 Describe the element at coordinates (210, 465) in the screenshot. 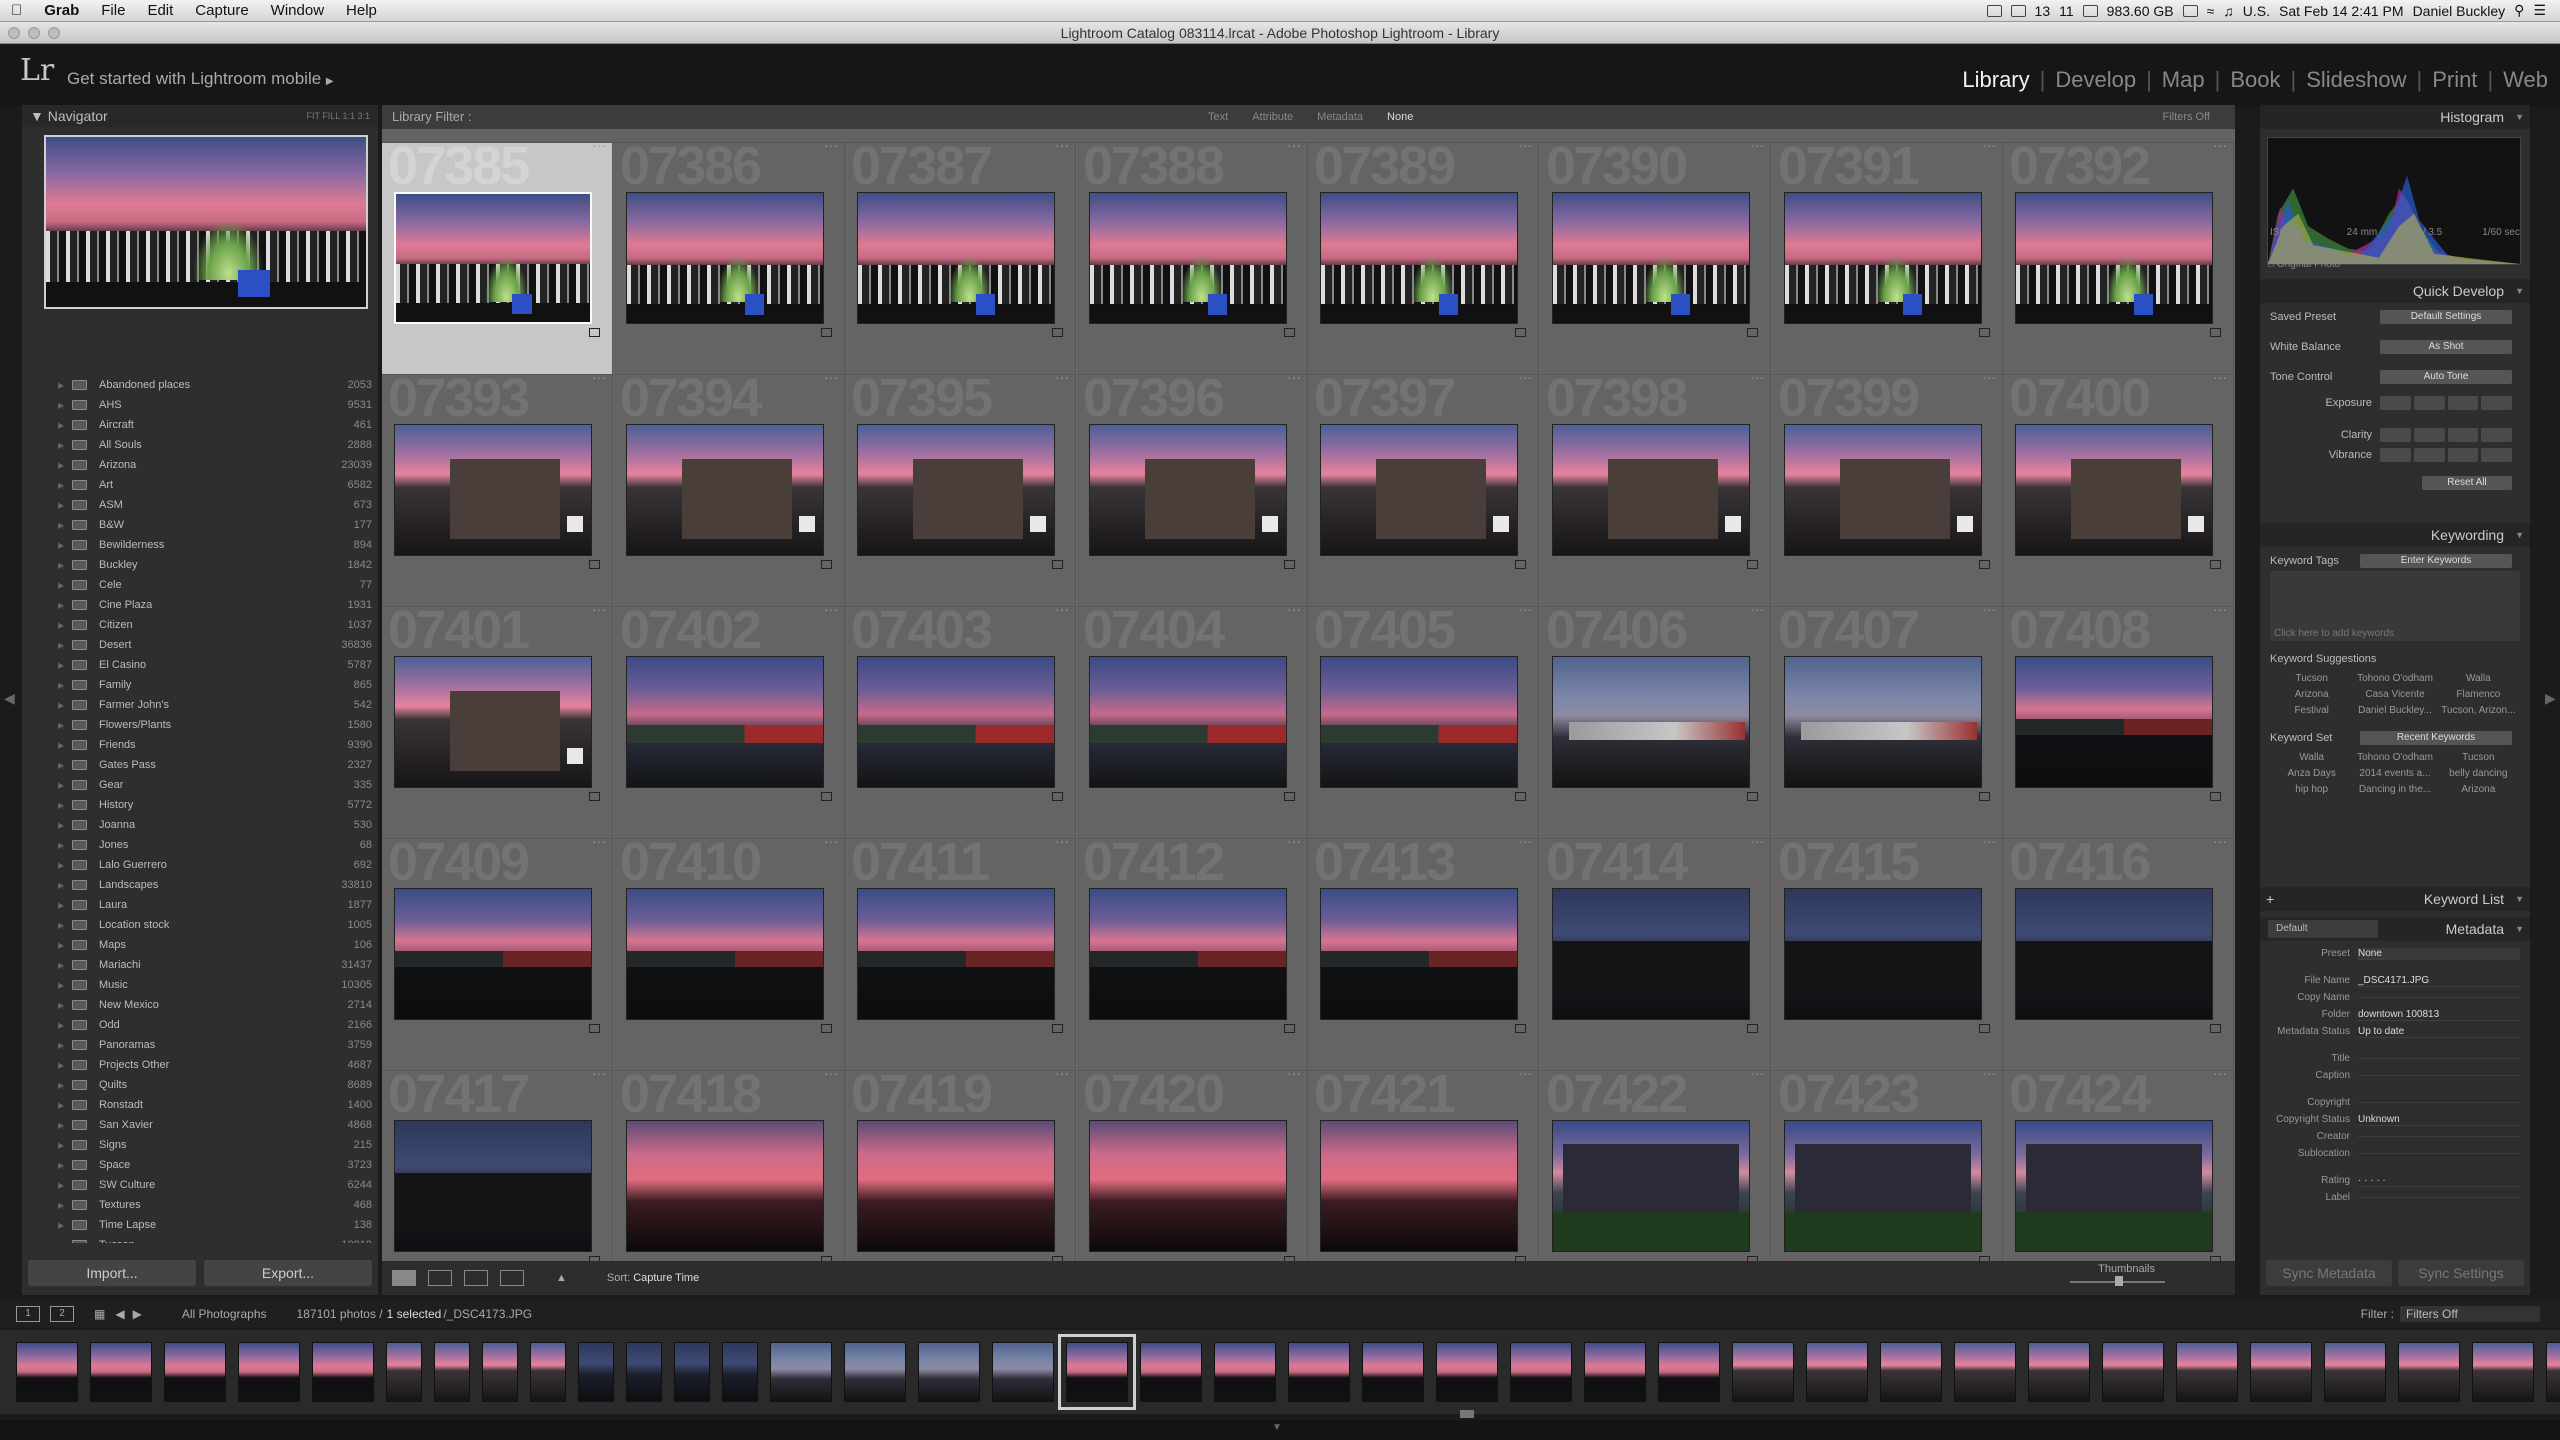

I see `collection-item: ▶ Arizona 23039` at that location.